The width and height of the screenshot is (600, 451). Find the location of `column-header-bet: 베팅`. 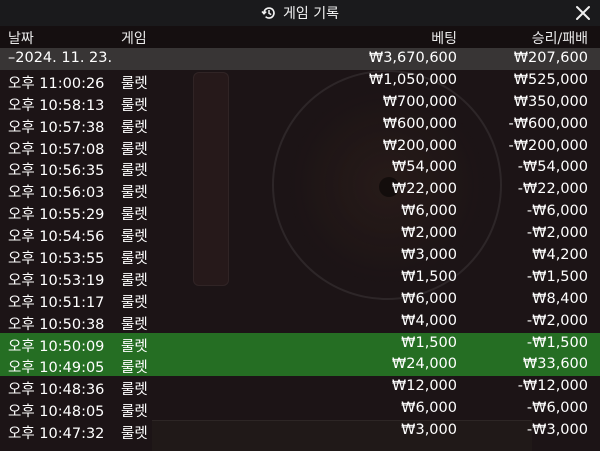

column-header-bet: 베팅 is located at coordinates (444, 38).